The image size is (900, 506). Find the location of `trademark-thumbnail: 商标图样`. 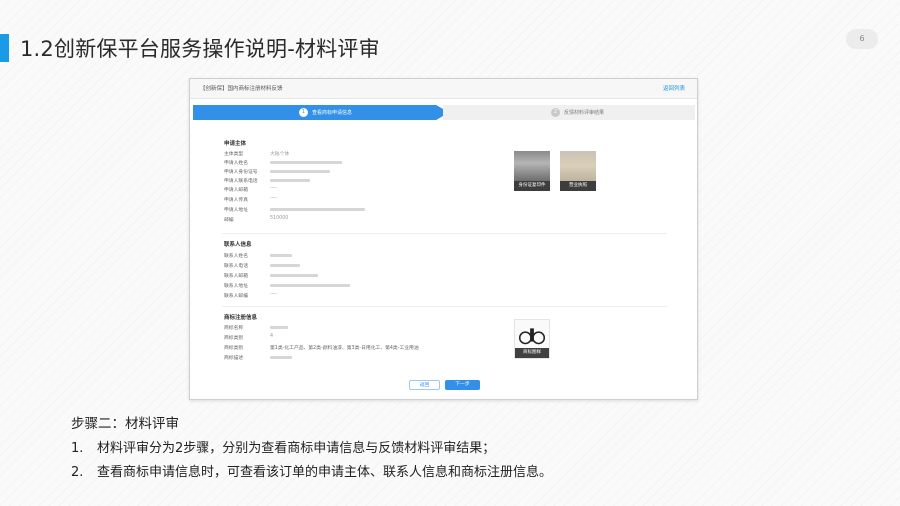

trademark-thumbnail: 商标图样 is located at coordinates (532, 339).